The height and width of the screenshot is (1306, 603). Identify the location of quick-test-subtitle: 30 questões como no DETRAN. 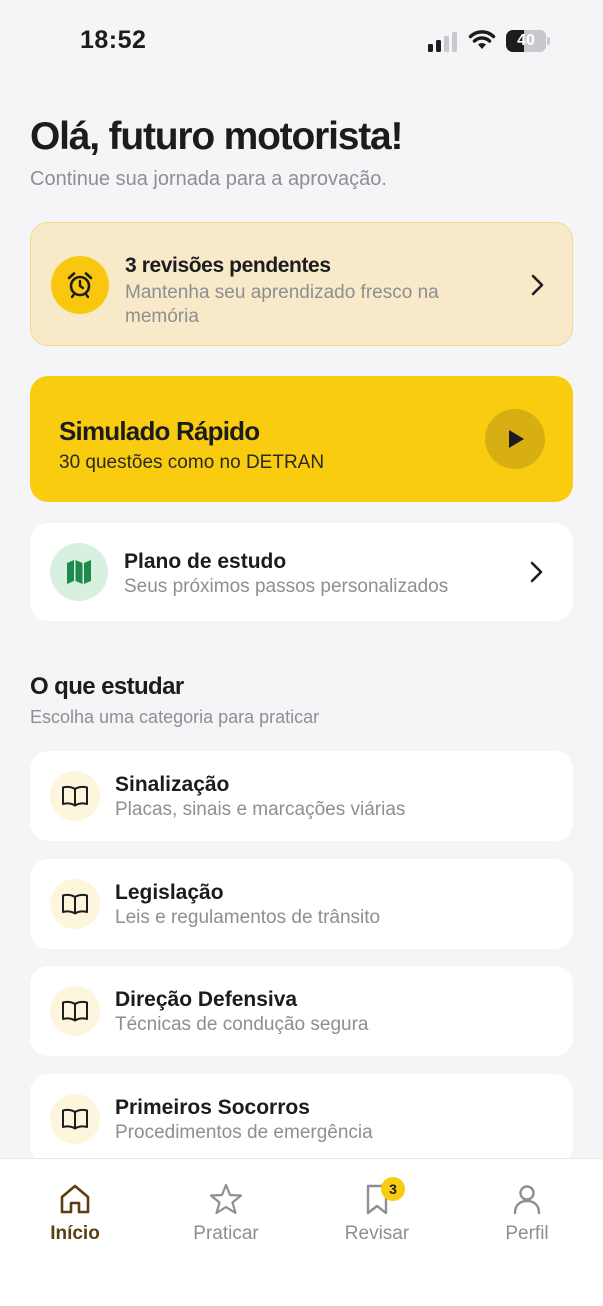
(192, 462).